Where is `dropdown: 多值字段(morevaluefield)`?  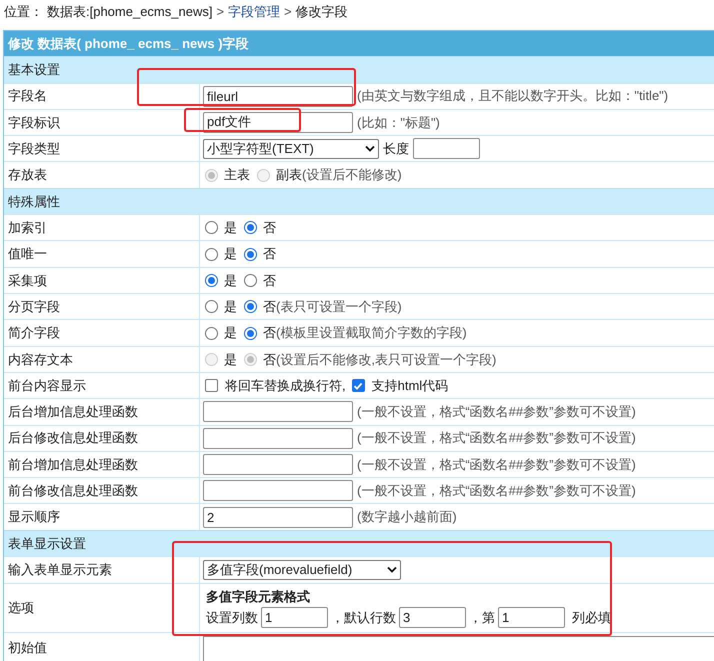 dropdown: 多值字段(morevaluefield) is located at coordinates (302, 570).